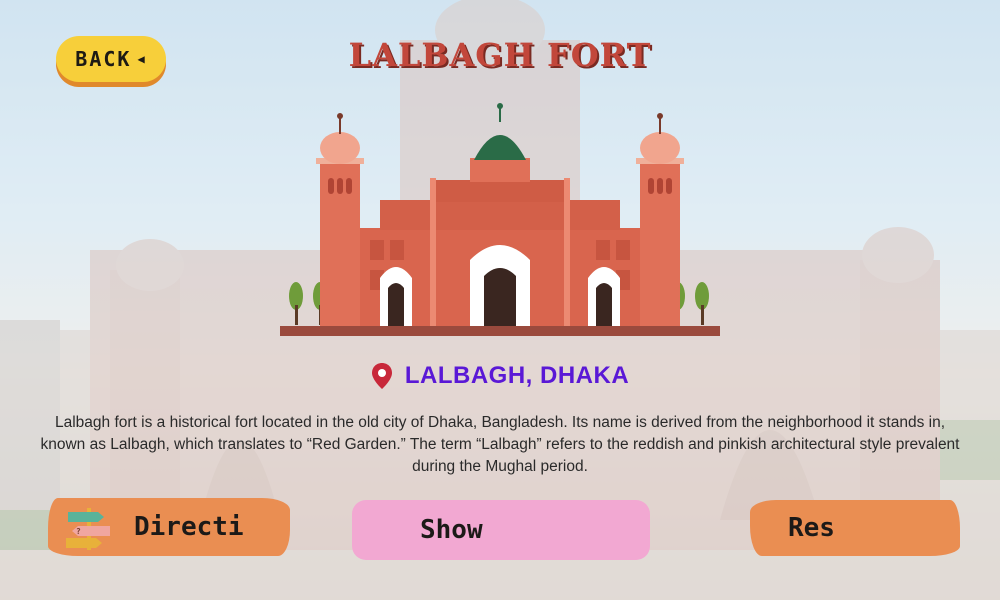  What do you see at coordinates (88, 529) in the screenshot?
I see `signpost-icon: ?` at bounding box center [88, 529].